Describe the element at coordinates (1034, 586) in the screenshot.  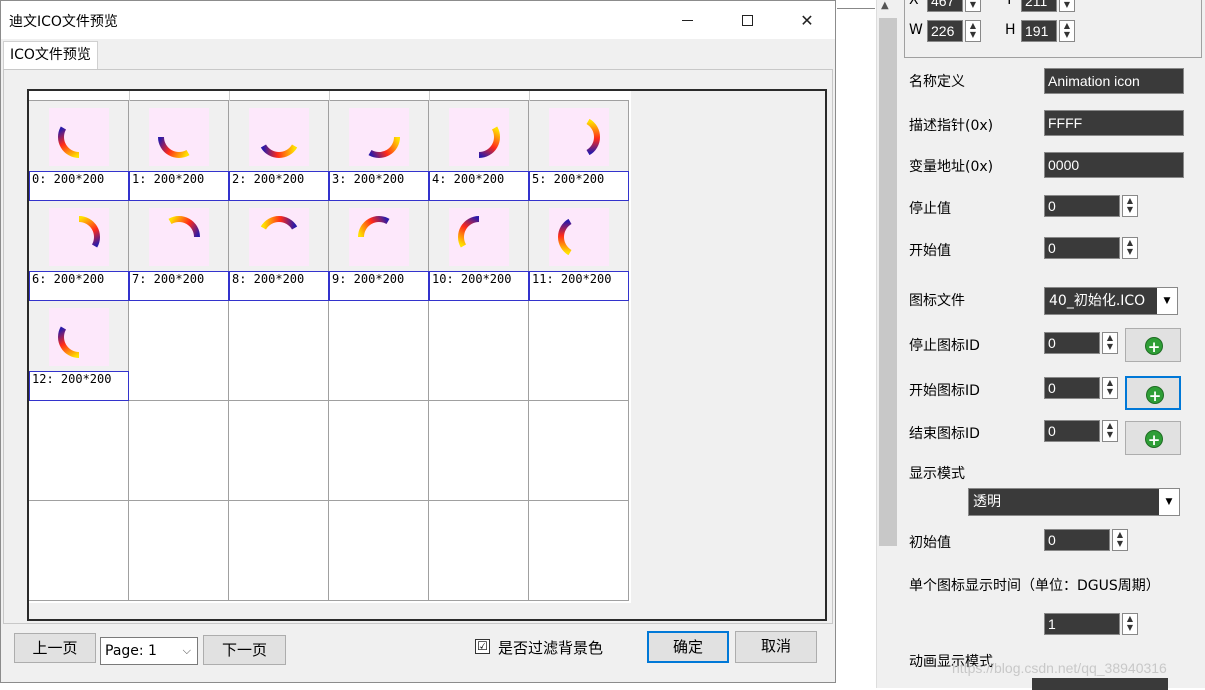
I see `single-icon-time-label: 单个图标显示时间（单位：DGUS周期）` at that location.